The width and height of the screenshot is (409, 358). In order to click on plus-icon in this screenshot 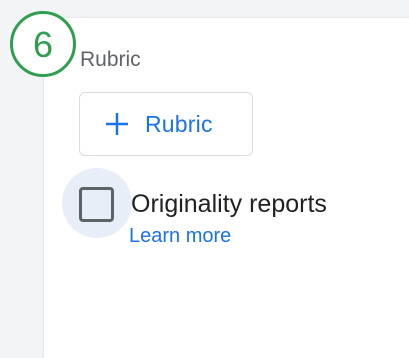, I will do `click(117, 124)`.